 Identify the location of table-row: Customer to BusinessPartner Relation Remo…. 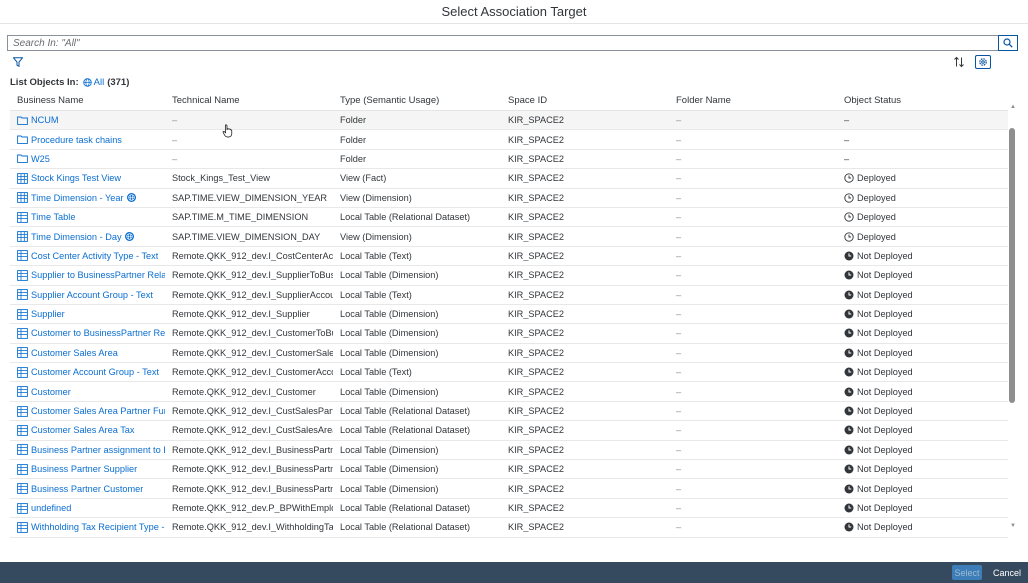
(509, 334).